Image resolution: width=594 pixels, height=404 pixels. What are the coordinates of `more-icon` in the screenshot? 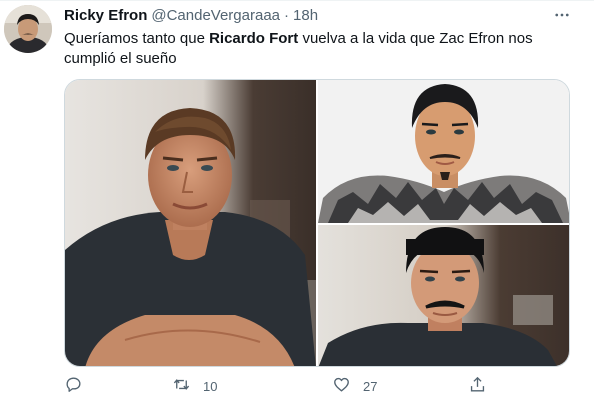 It's located at (562, 15).